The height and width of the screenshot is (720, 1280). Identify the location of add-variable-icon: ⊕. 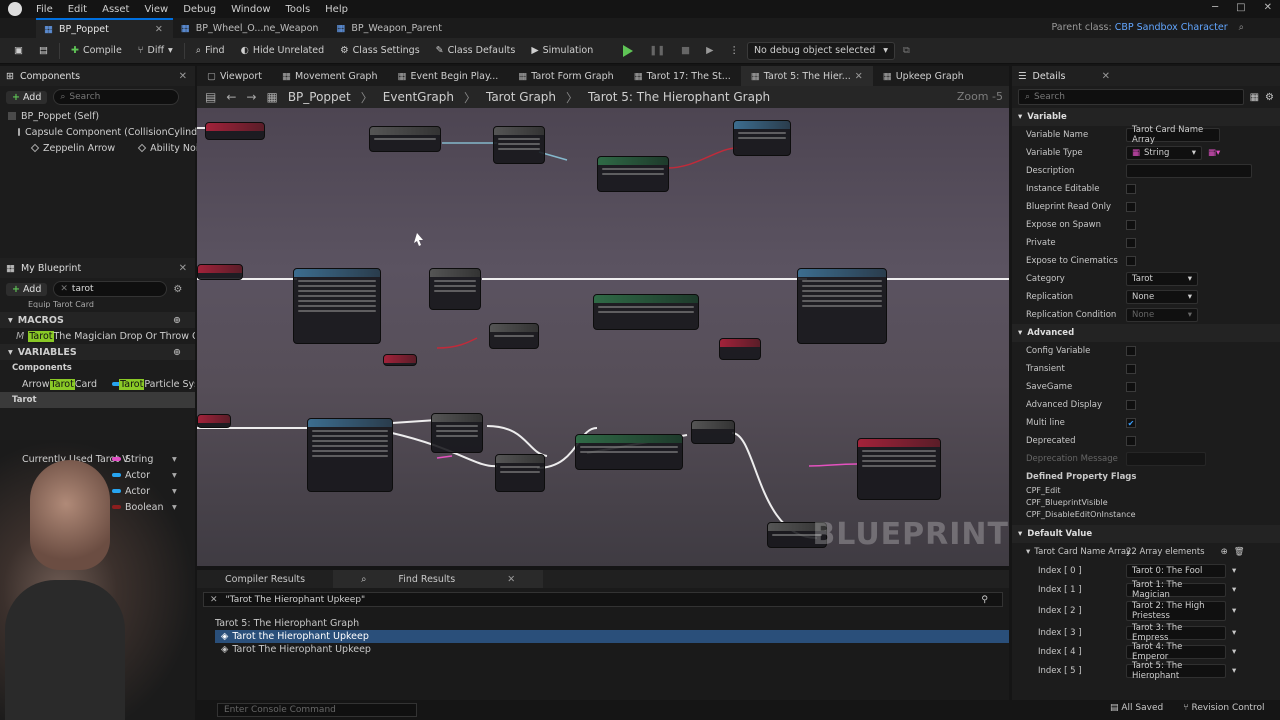
(177, 352).